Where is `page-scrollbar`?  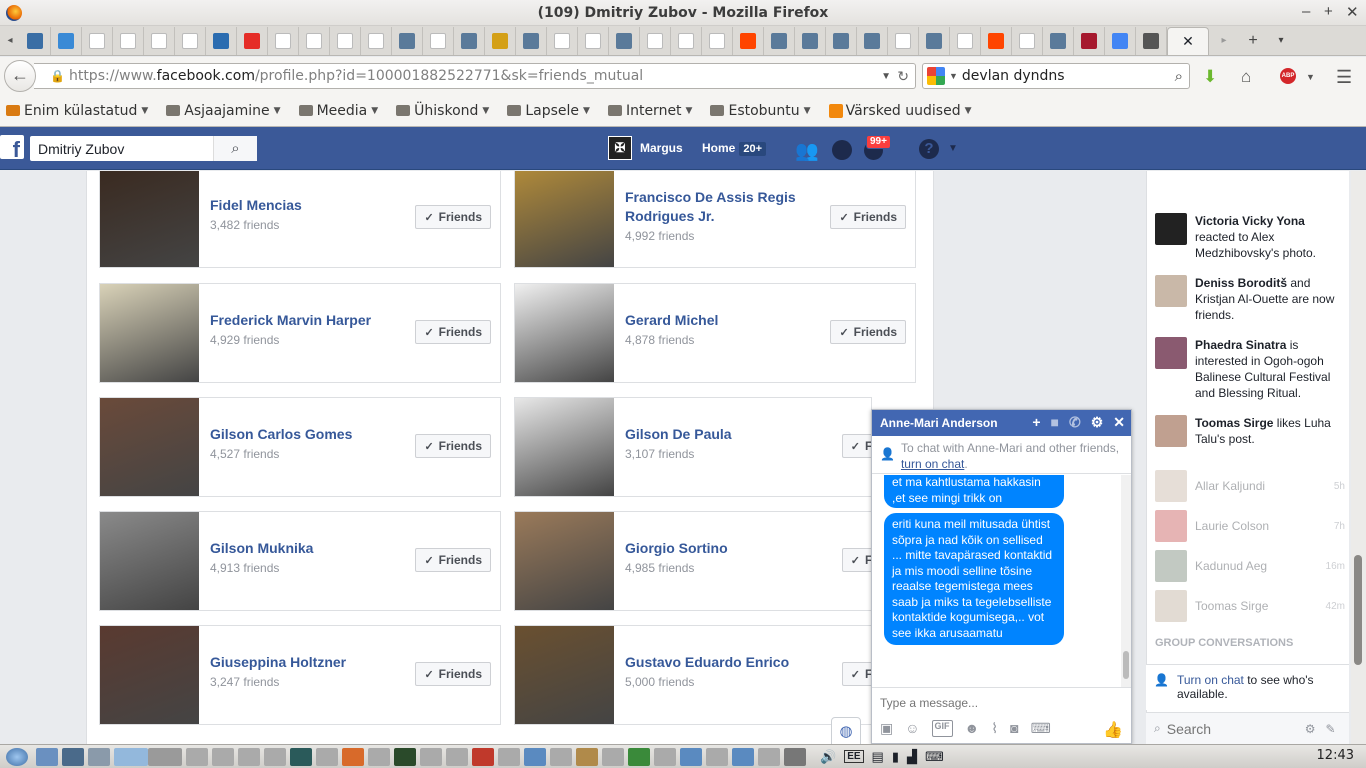 page-scrollbar is located at coordinates (1358, 457).